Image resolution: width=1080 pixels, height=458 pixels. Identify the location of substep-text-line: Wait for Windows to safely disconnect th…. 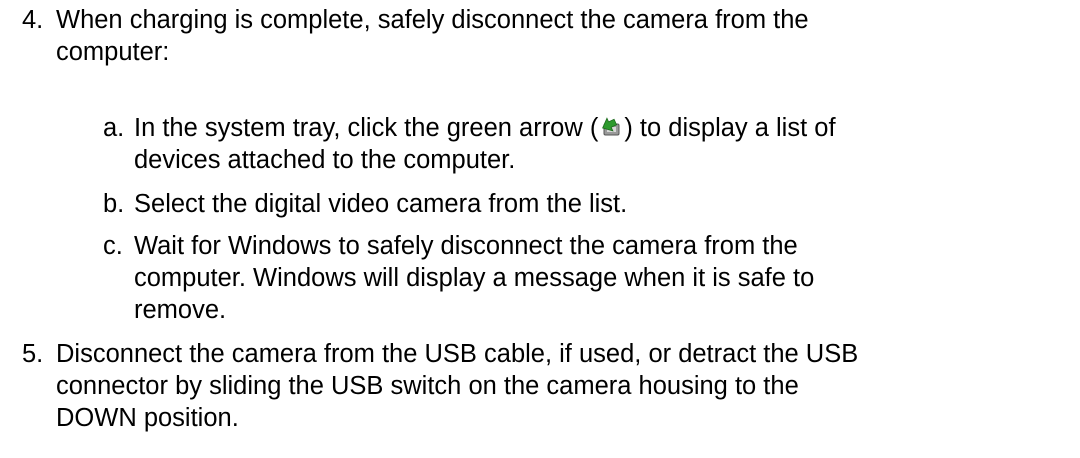
(466, 246).